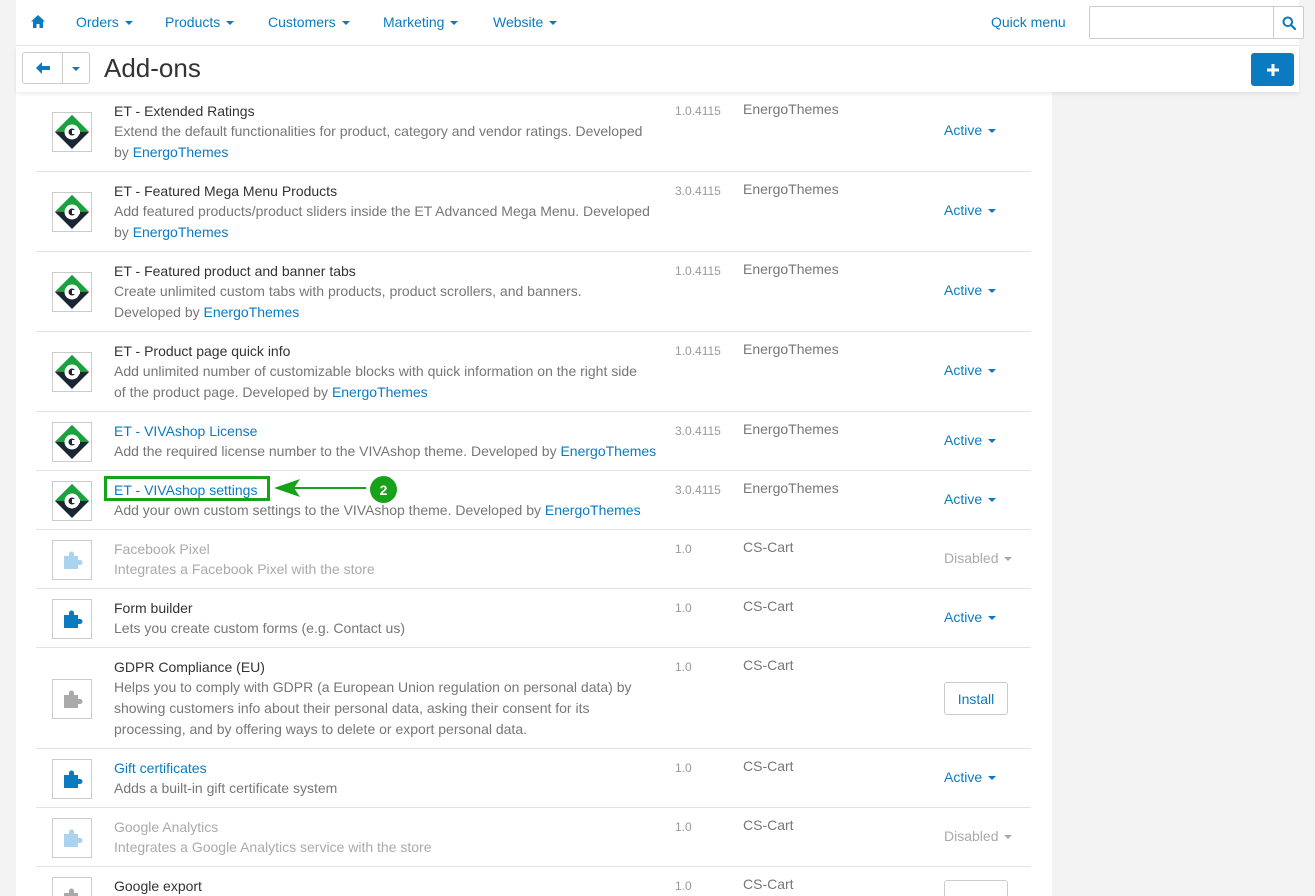  Describe the element at coordinates (153, 608) in the screenshot. I see `addon-name: Form builder` at that location.